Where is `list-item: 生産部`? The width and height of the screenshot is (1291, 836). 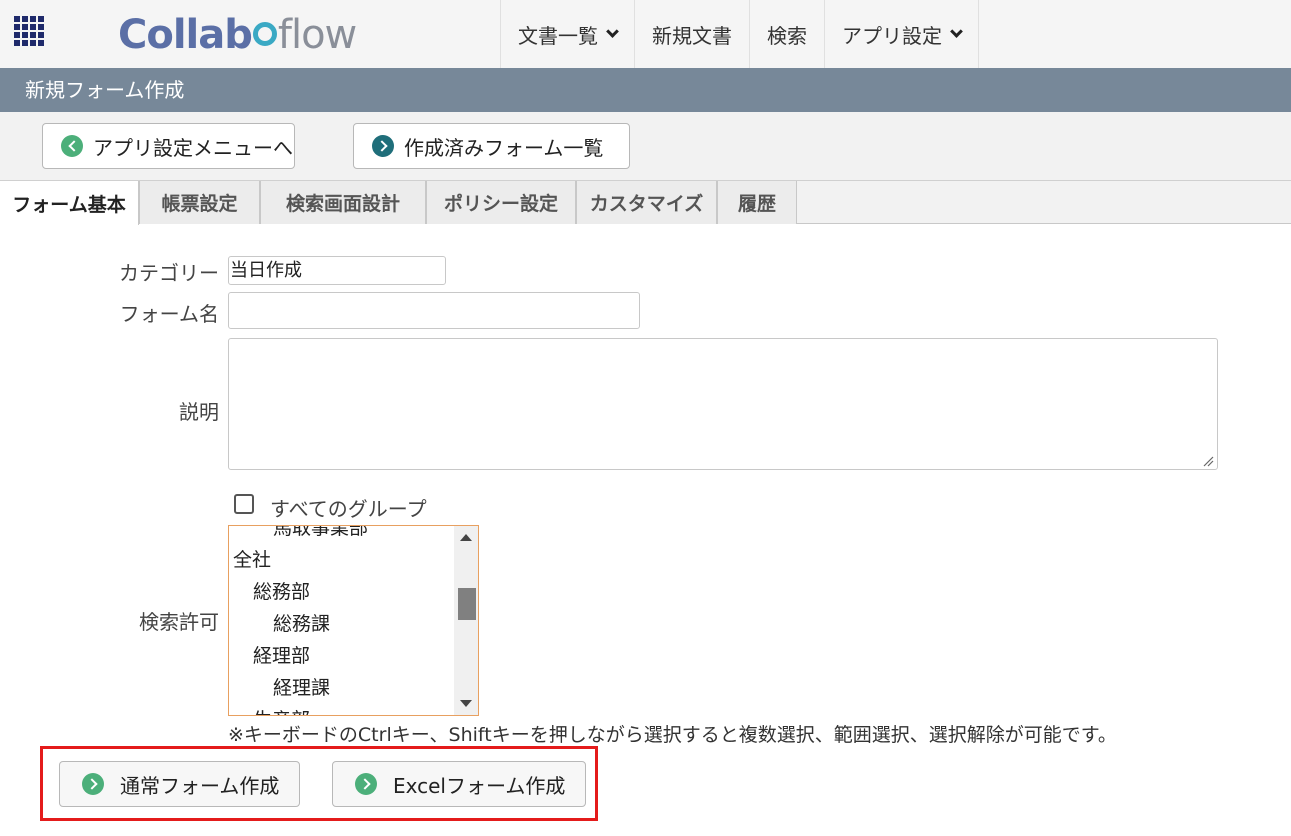
list-item: 生産部 is located at coordinates (342, 709).